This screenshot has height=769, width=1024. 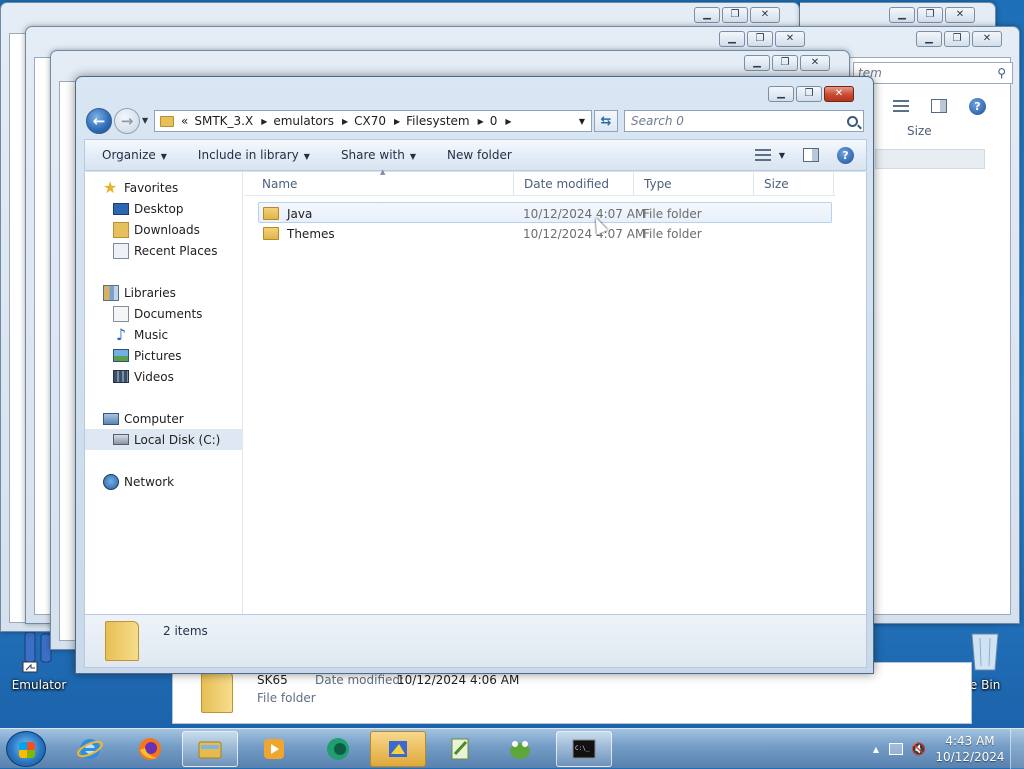 I want to click on forward-button: →, so click(x=127, y=121).